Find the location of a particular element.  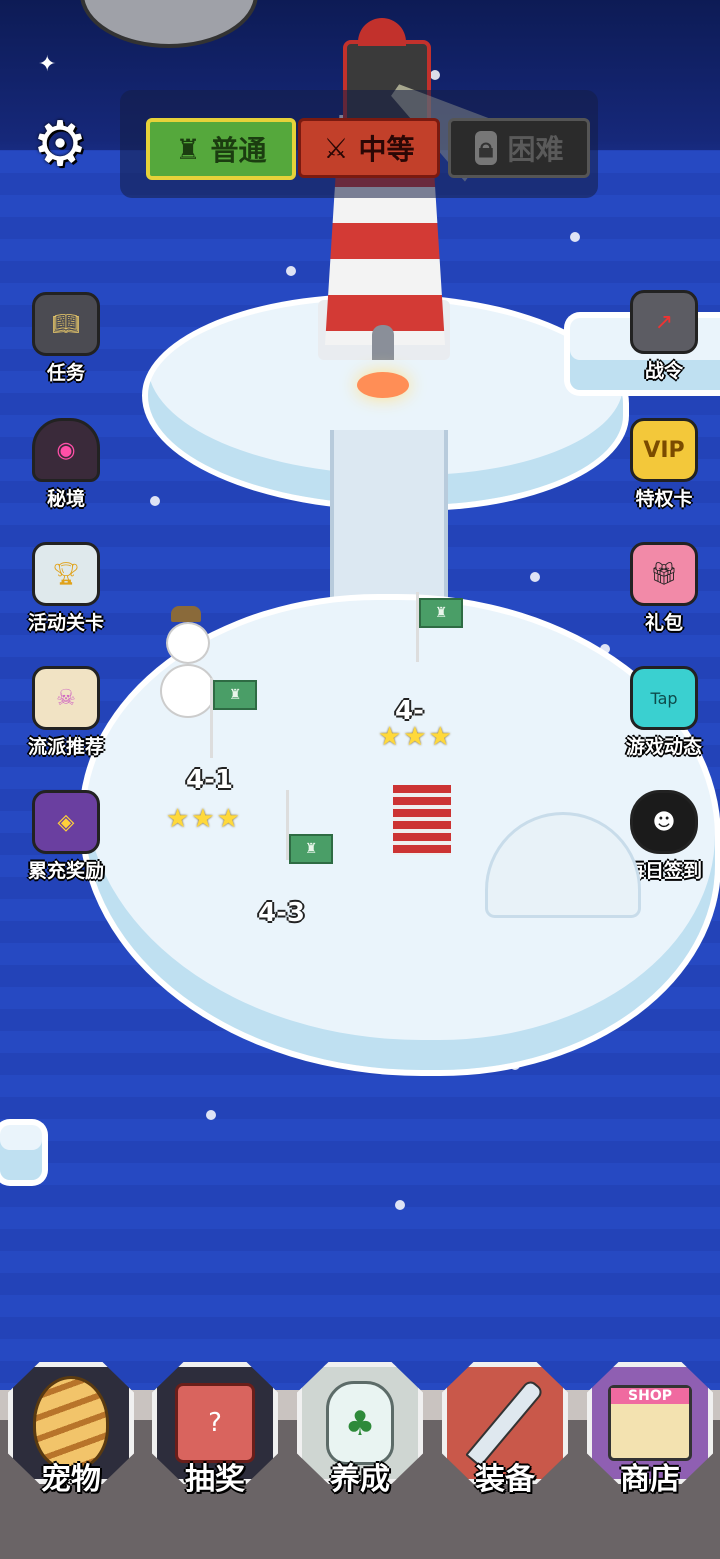

side-label: 流派推荐 is located at coordinates (65, 747).